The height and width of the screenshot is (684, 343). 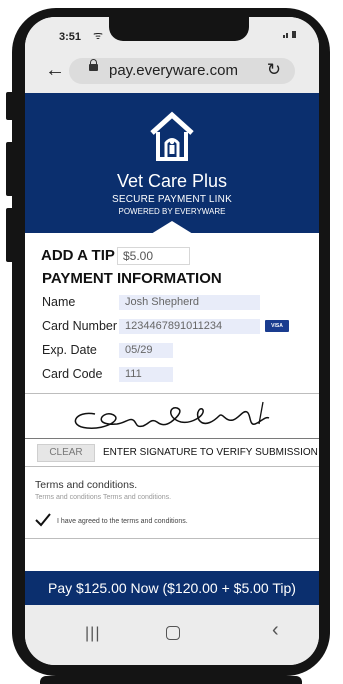 I want to click on signal-icon, so click(x=290, y=35).